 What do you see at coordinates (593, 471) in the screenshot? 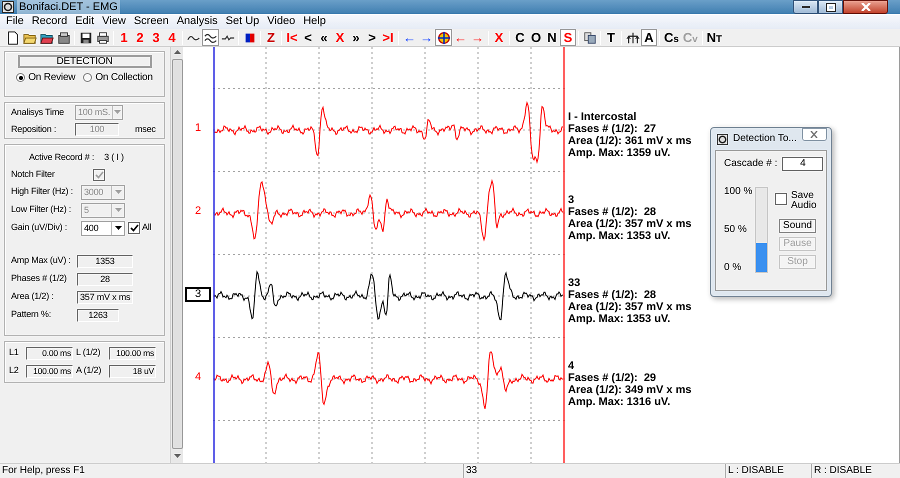
I see `status-text: 33` at bounding box center [593, 471].